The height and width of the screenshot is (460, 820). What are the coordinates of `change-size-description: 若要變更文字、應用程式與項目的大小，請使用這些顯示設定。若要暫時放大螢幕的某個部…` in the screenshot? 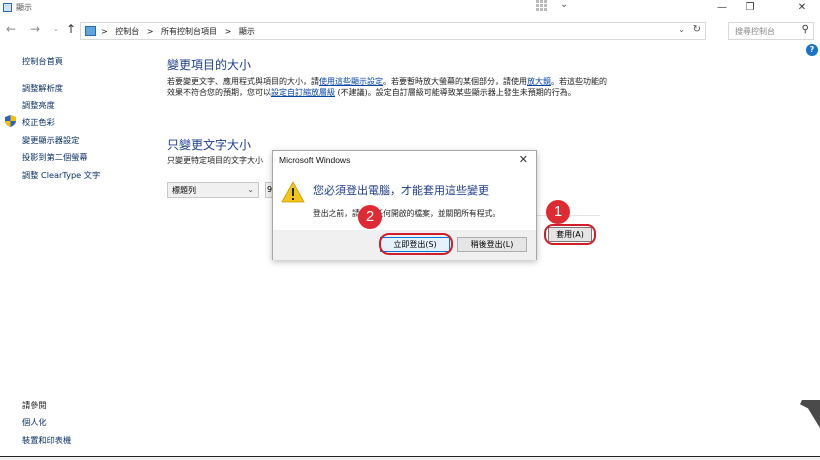 It's located at (387, 87).